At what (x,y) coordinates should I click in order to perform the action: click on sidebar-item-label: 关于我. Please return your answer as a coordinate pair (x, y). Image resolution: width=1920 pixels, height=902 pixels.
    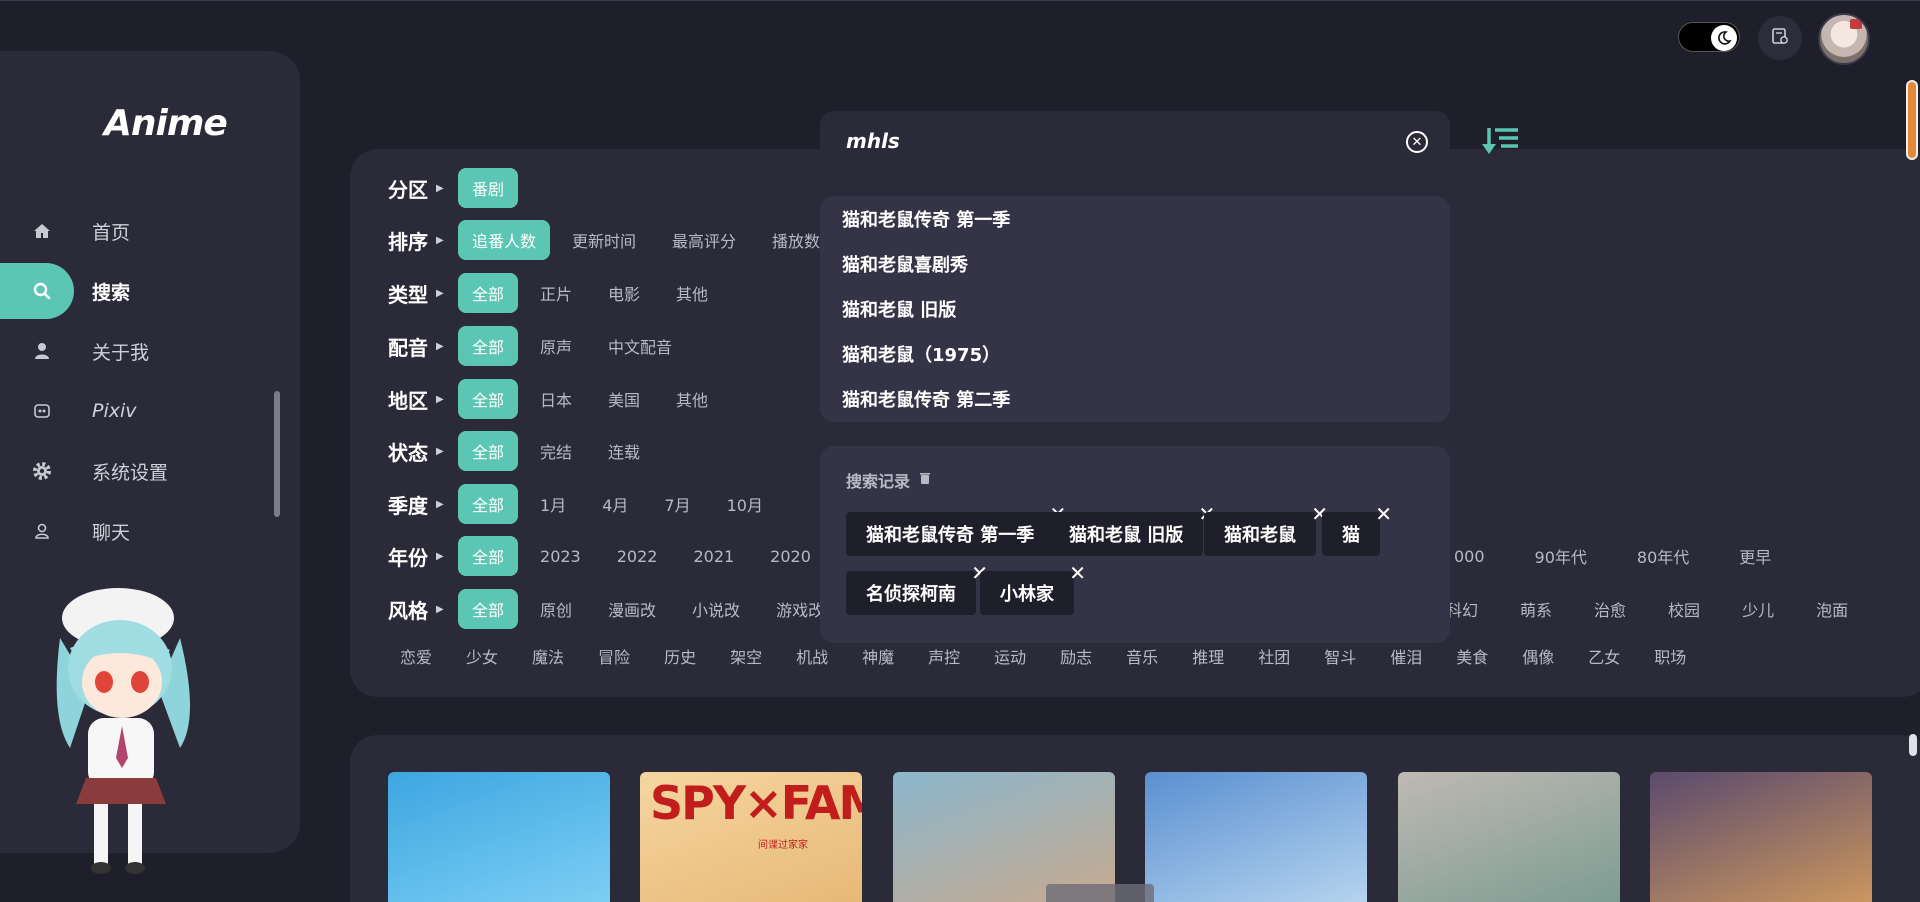
    Looking at the image, I should click on (121, 352).